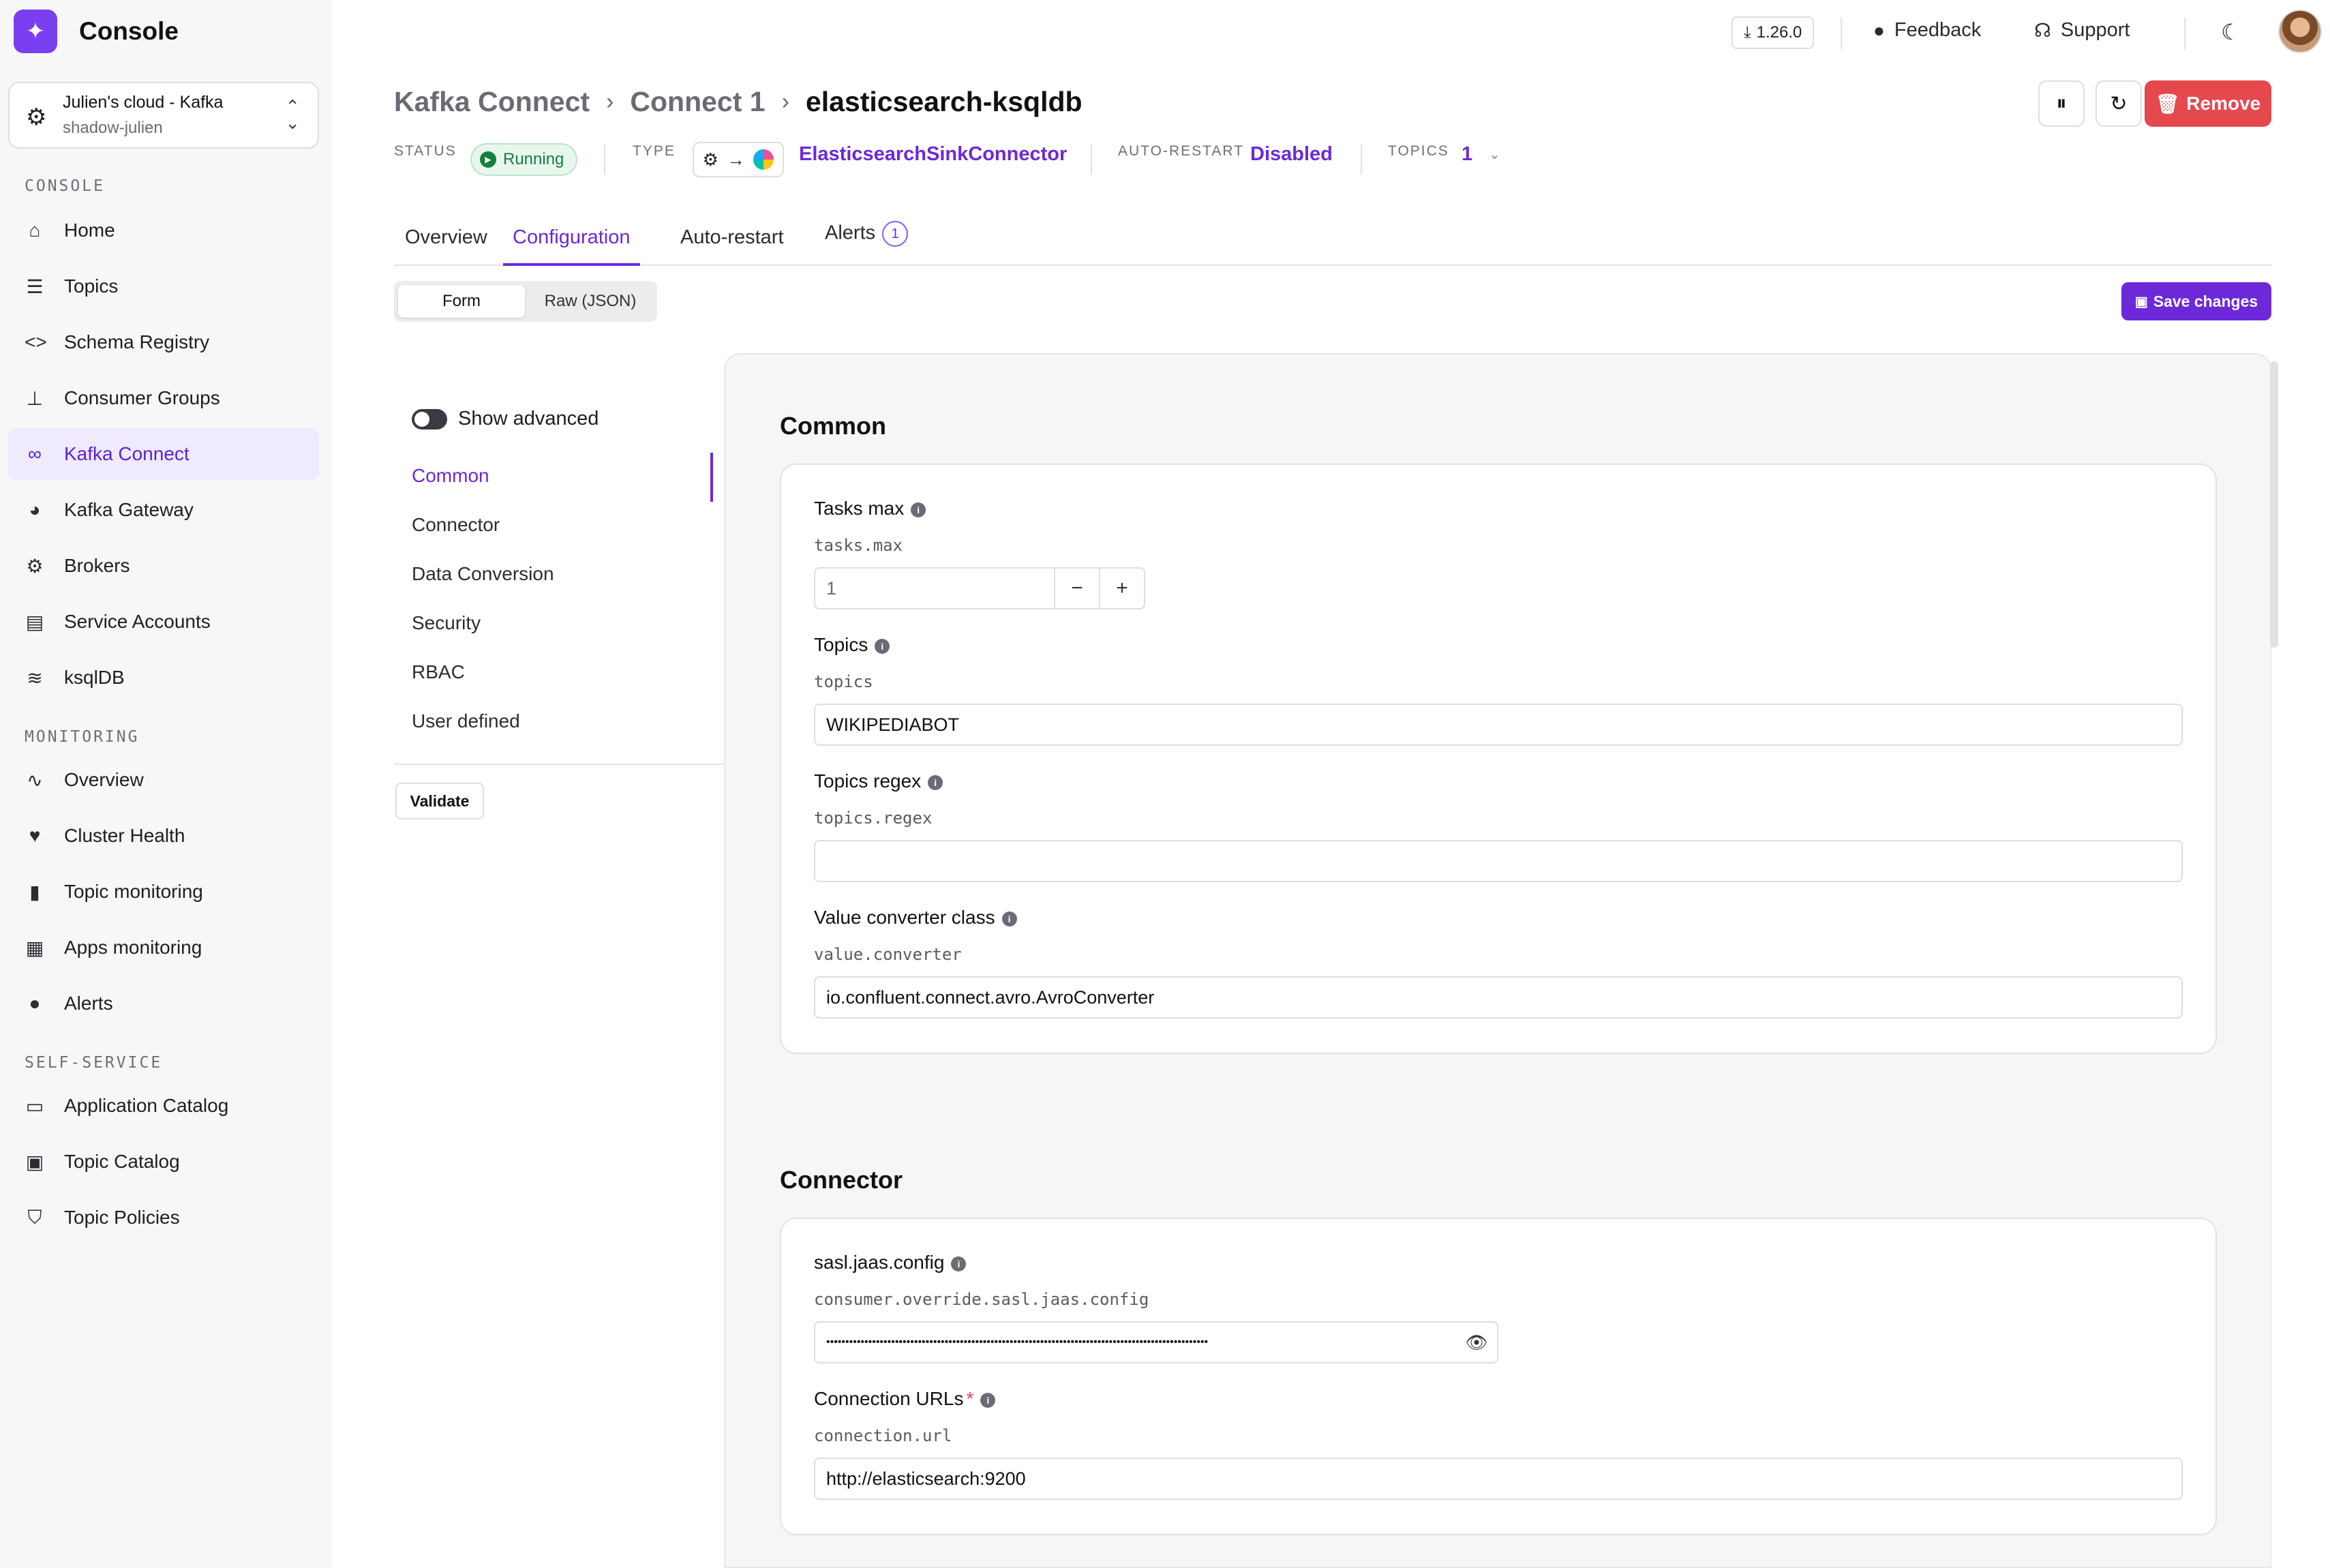 The image size is (2330, 1568). What do you see at coordinates (2208, 103) in the screenshot?
I see `remove-button: 🗑 Remove` at bounding box center [2208, 103].